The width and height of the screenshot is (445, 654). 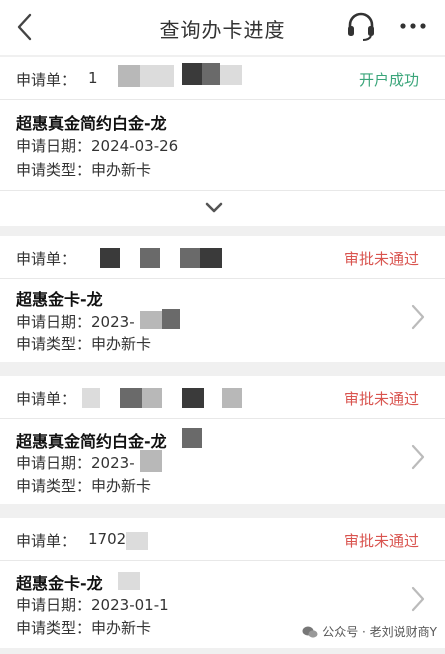 I want to click on application-date-row: 申请日期：2024-03-26, so click(x=97, y=145).